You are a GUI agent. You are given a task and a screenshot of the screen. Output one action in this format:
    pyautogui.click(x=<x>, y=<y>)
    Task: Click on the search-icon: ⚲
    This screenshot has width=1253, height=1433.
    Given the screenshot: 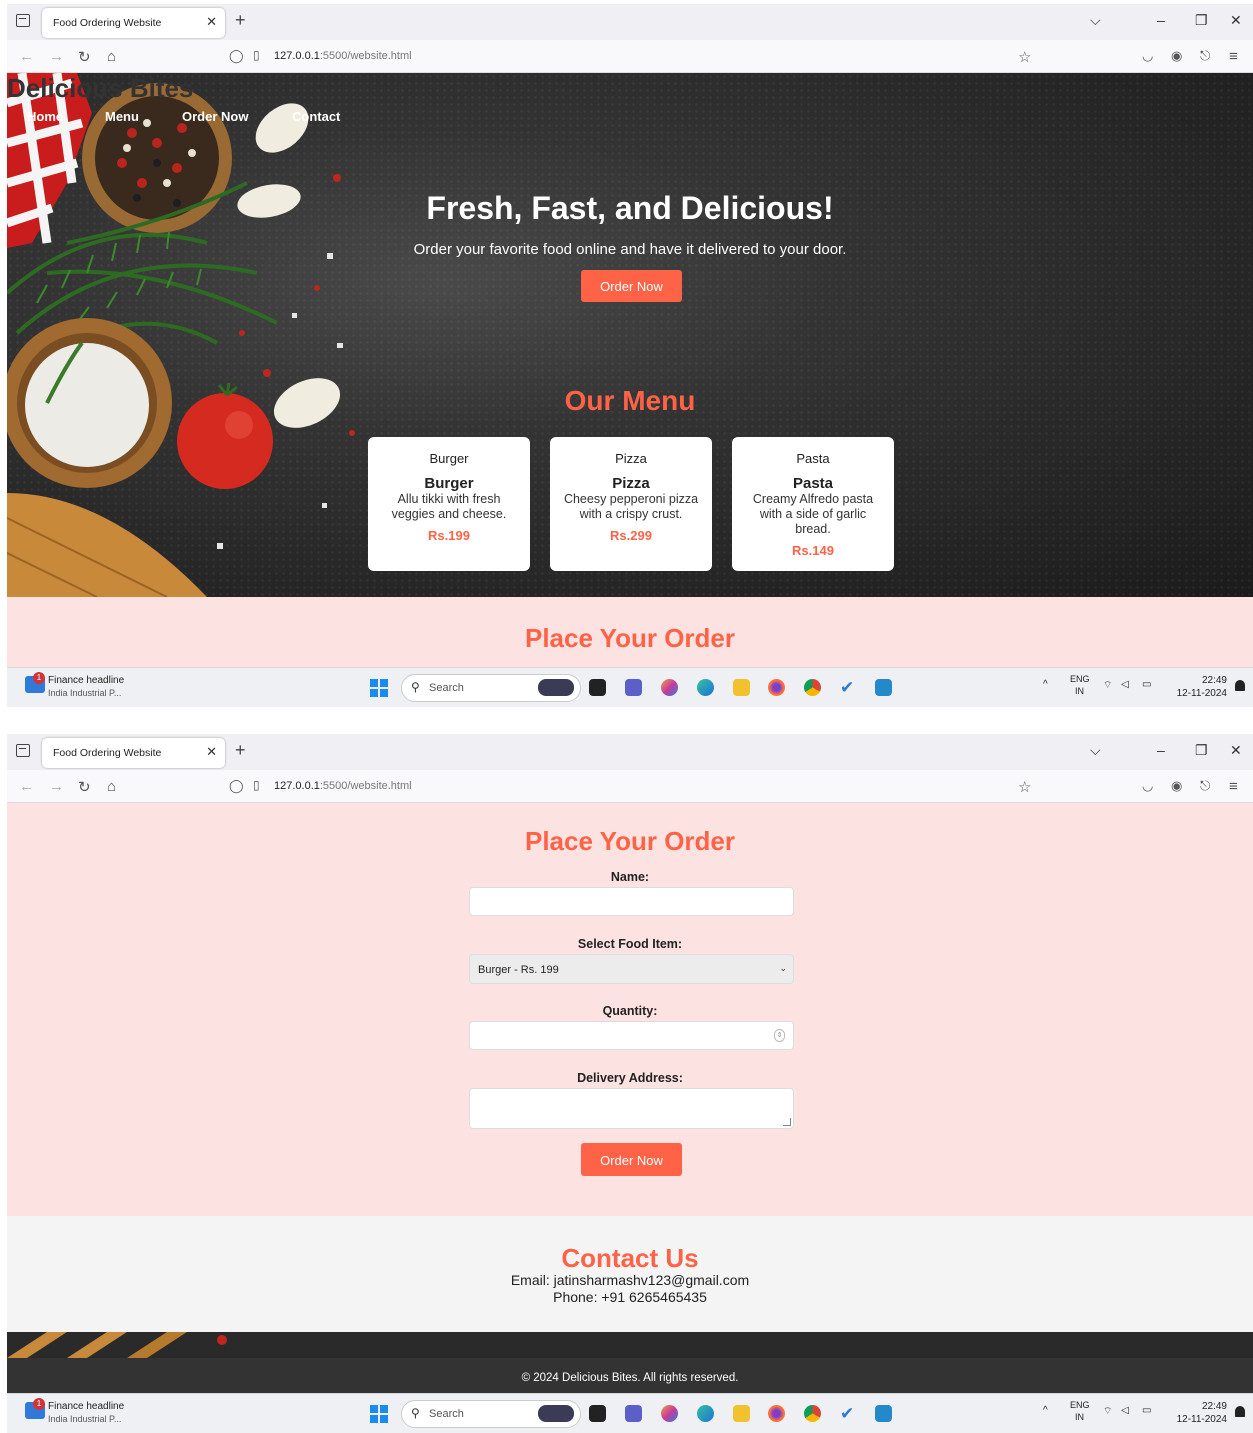 What is the action you would take?
    pyautogui.click(x=415, y=687)
    